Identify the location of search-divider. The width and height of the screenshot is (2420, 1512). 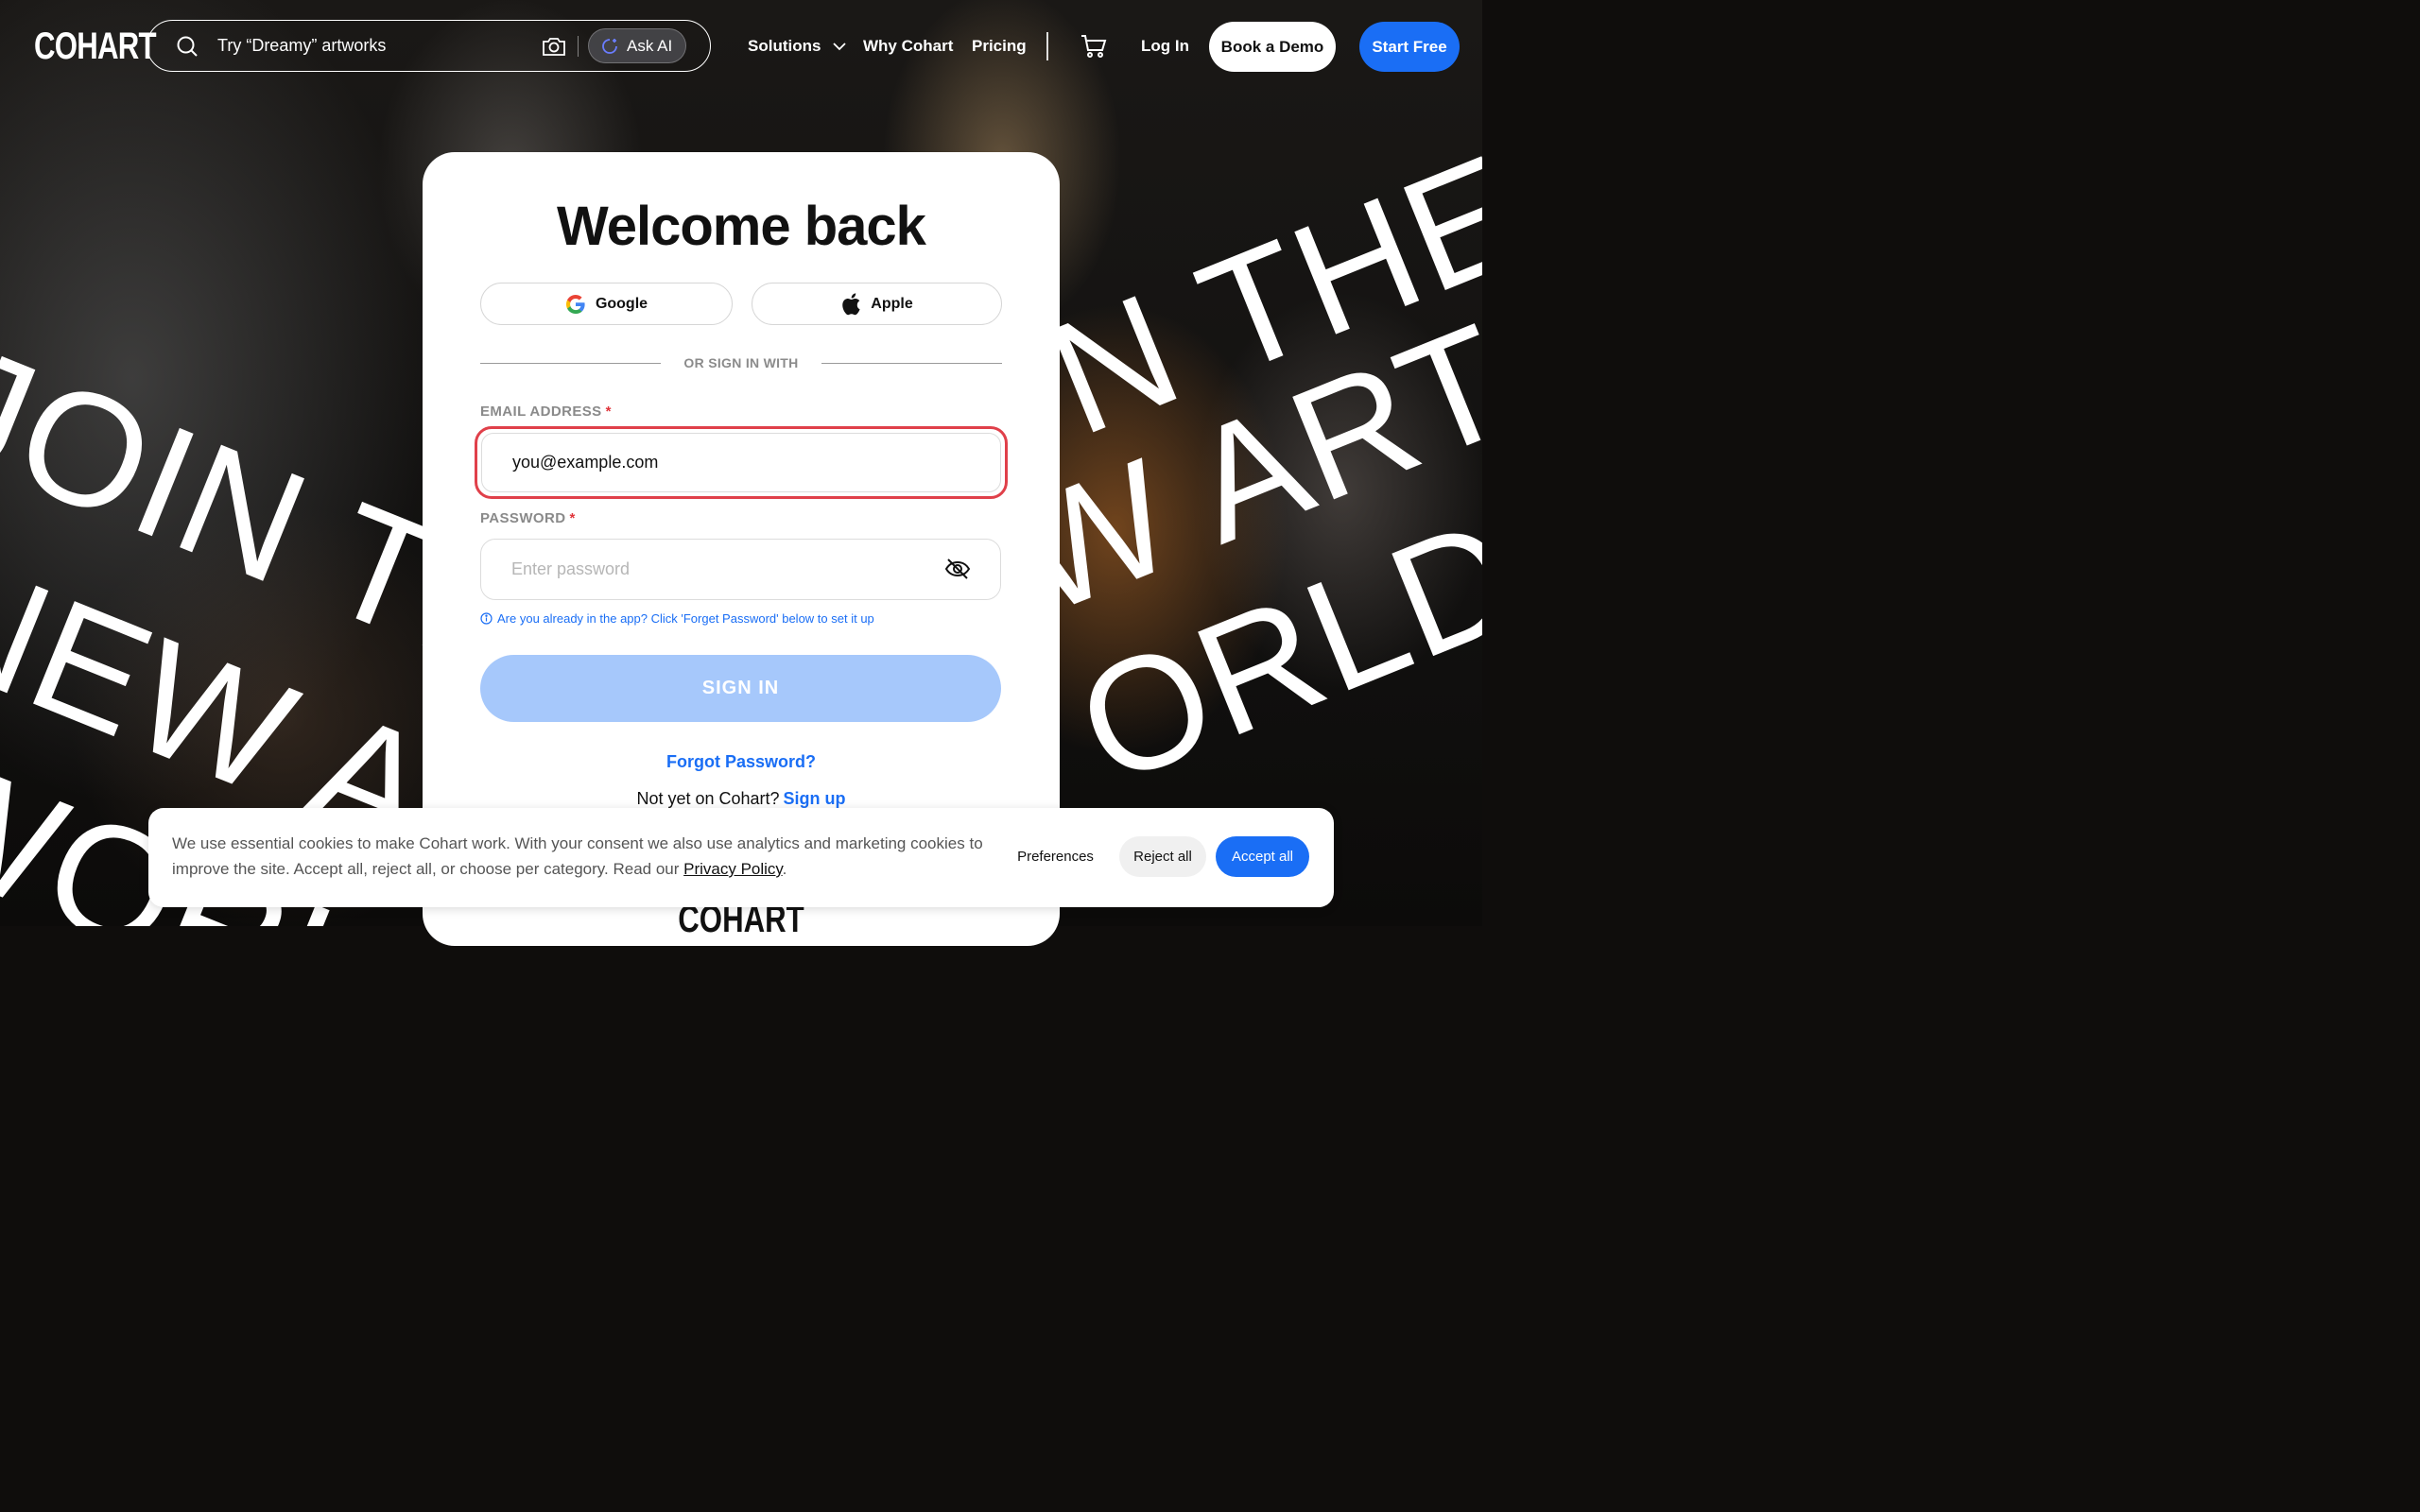
(578, 46).